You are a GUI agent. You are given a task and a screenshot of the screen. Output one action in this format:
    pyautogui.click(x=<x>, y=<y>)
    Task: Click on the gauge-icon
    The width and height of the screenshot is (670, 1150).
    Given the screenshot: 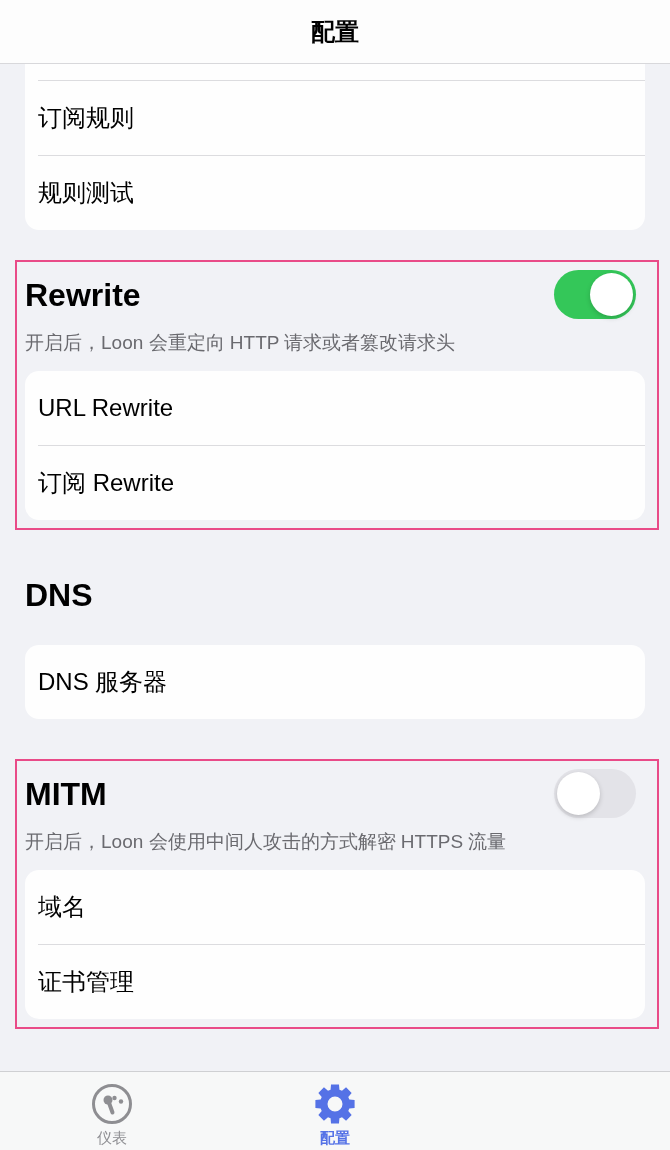 What is the action you would take?
    pyautogui.click(x=111, y=1104)
    